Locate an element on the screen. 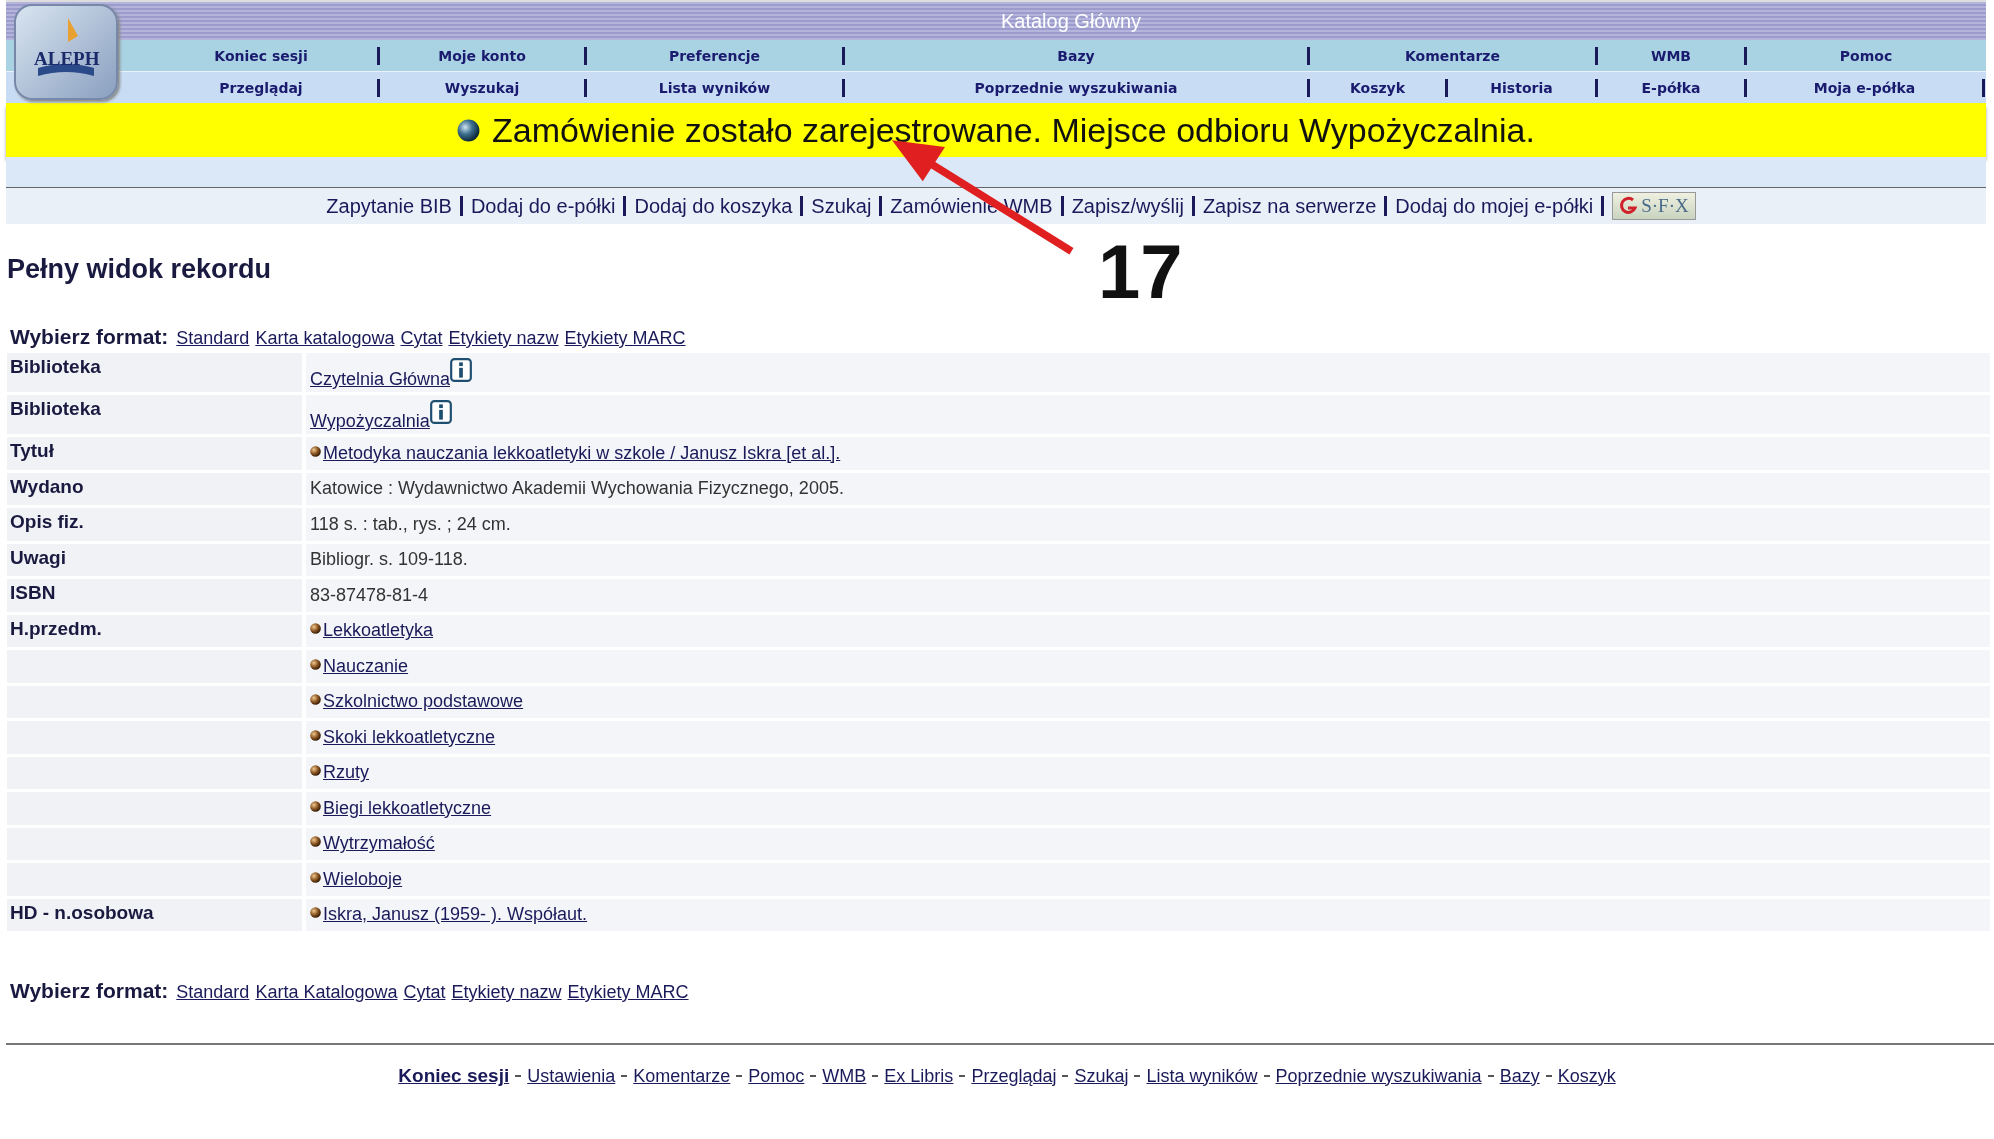 This screenshot has height=1139, width=1994. format-link: Karta katalogowa is located at coordinates (325, 338).